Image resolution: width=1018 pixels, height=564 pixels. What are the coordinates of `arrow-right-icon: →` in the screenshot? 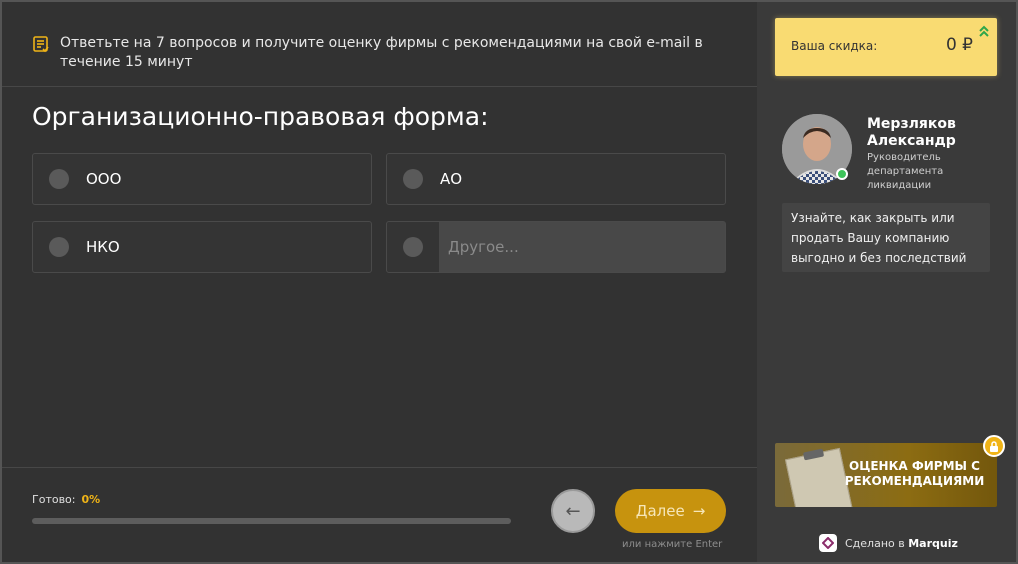 It's located at (699, 511).